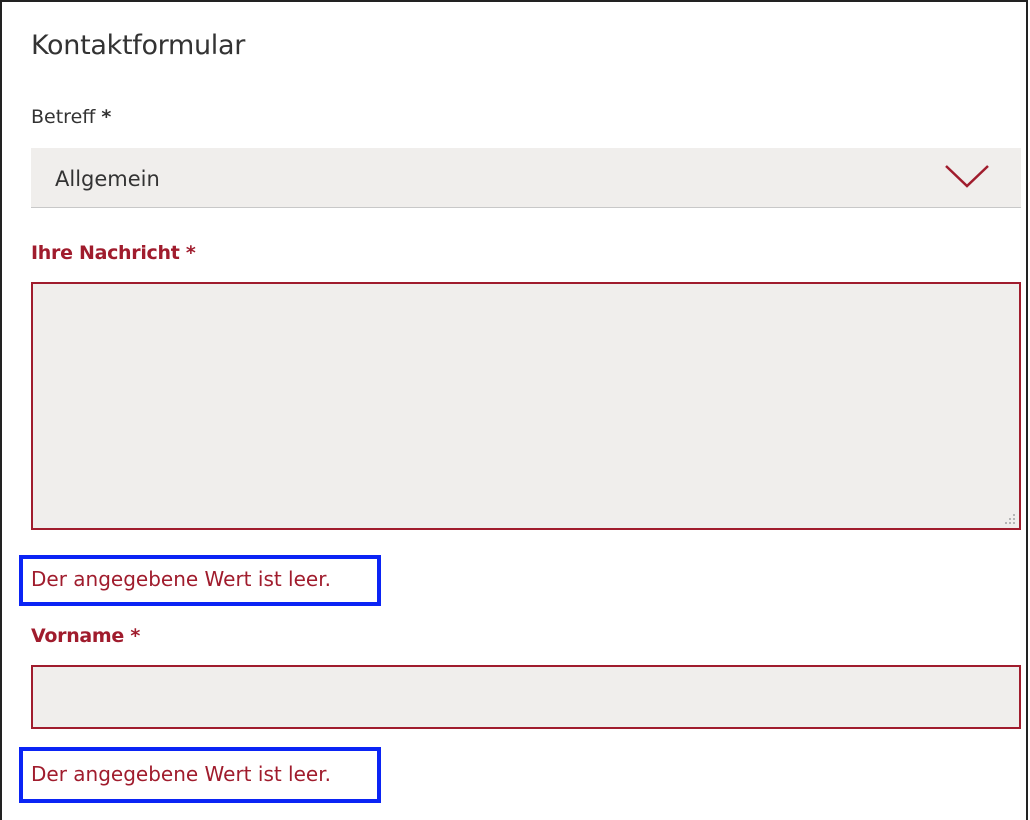  What do you see at coordinates (78, 636) in the screenshot?
I see `first-name-label-text: Vorname` at bounding box center [78, 636].